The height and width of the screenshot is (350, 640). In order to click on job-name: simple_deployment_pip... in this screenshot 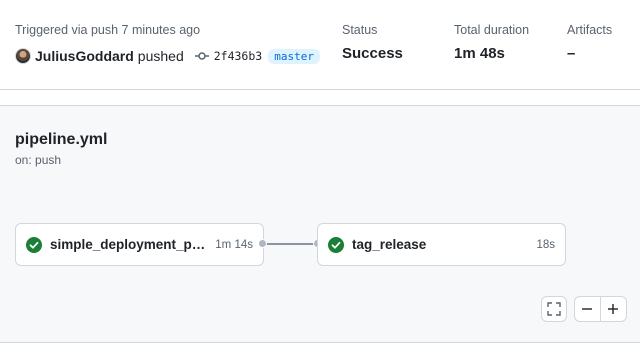, I will do `click(129, 244)`.